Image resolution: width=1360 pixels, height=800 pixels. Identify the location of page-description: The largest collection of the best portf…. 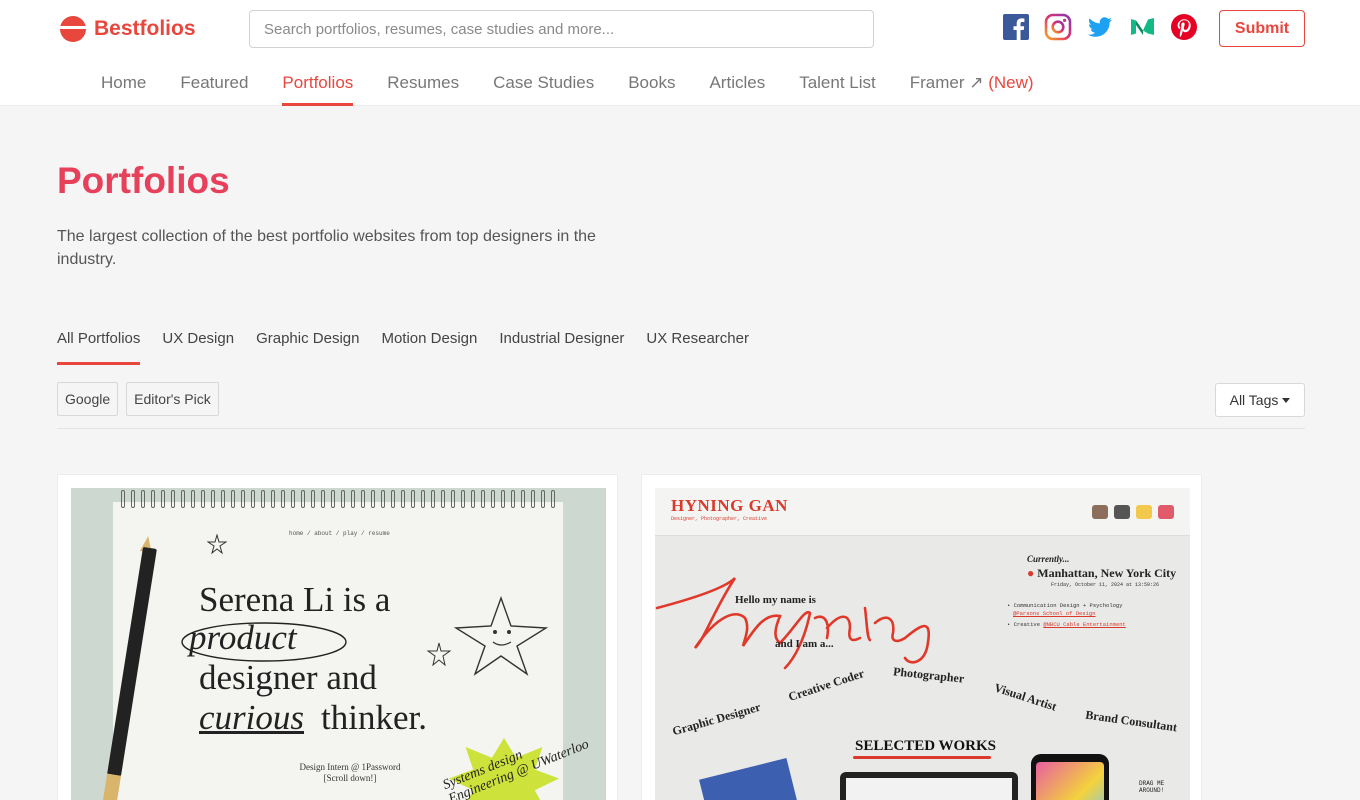
(326, 248).